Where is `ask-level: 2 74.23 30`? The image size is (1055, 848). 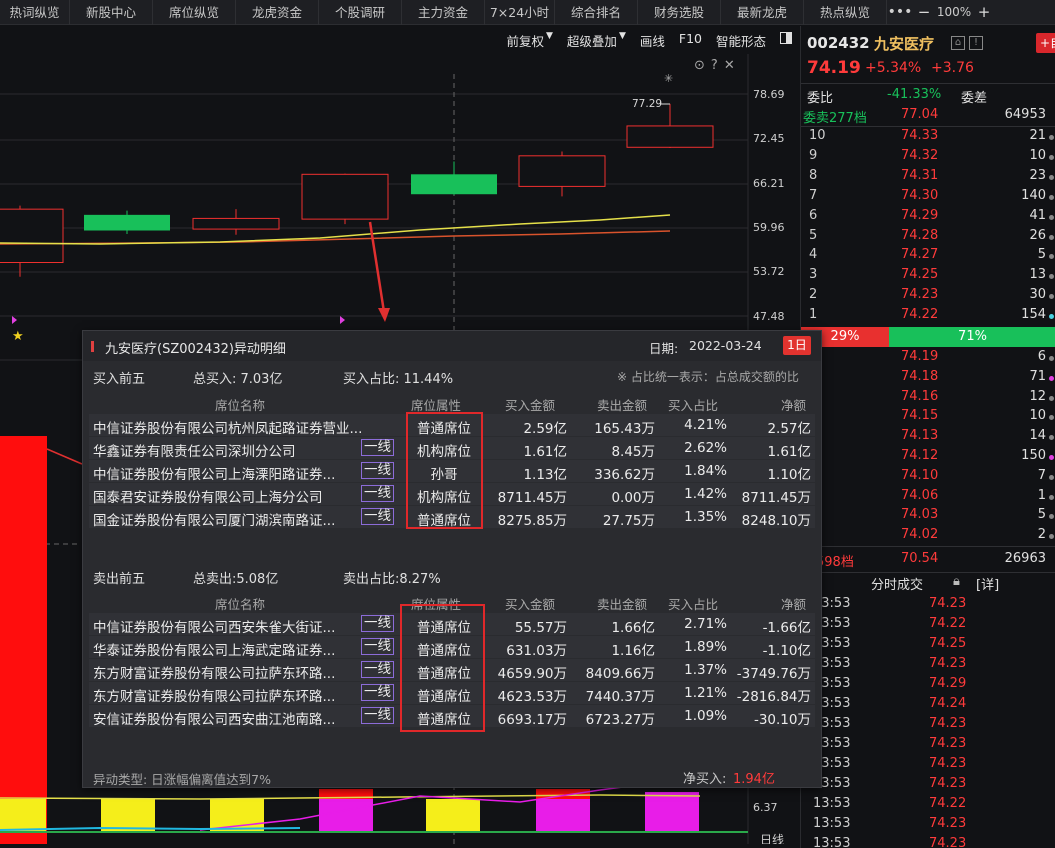
ask-level: 2 74.23 30 is located at coordinates (928, 297).